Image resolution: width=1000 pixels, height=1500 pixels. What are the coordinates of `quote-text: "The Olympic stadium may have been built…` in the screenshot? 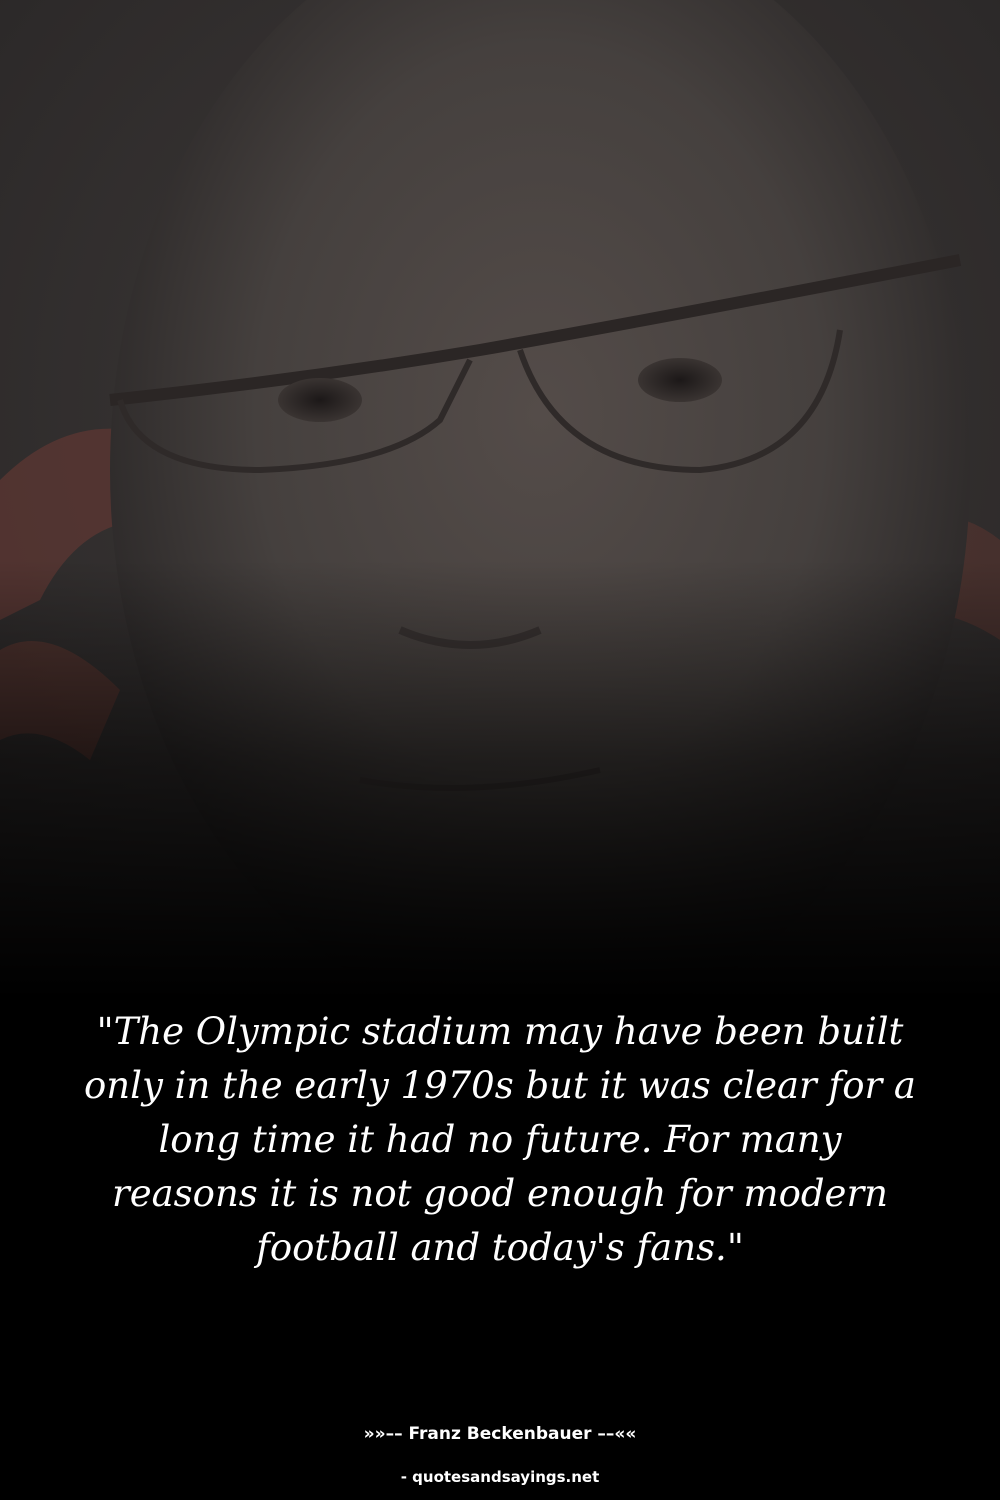 It's located at (500, 1139).